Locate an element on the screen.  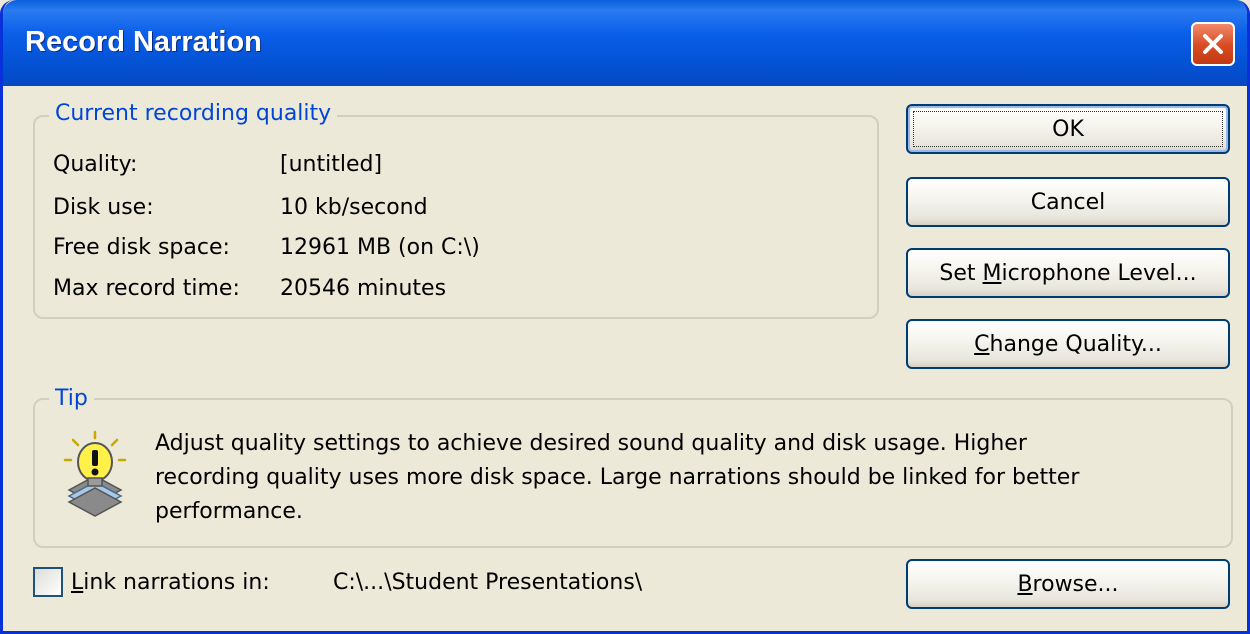
close-button is located at coordinates (1213, 44).